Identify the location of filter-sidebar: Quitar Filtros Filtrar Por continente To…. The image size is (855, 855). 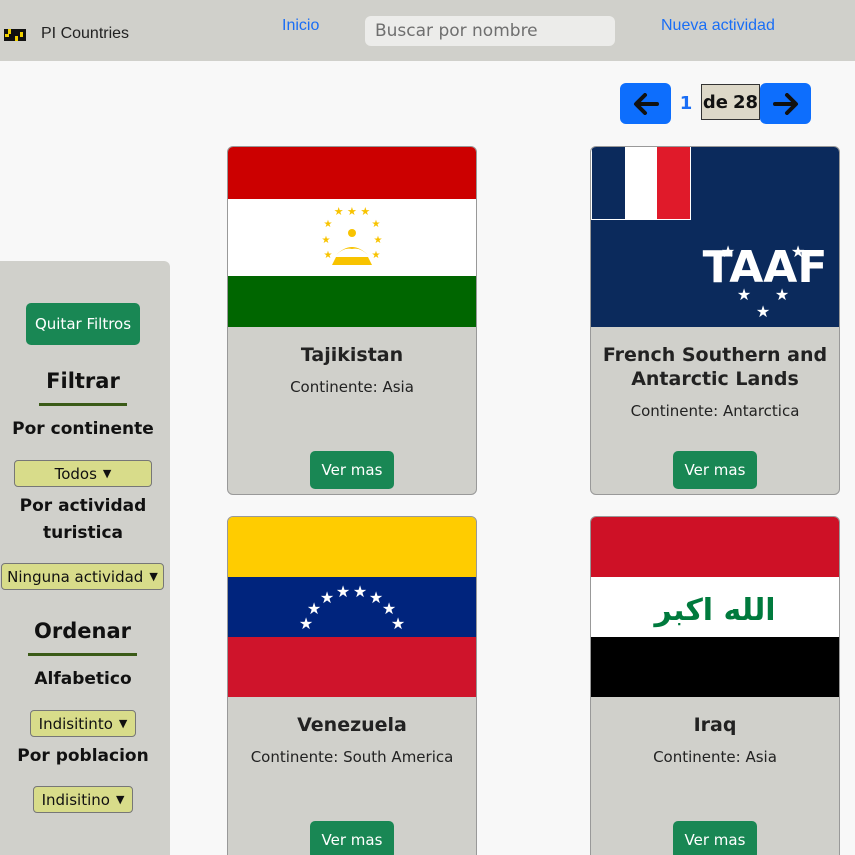
(85, 558).